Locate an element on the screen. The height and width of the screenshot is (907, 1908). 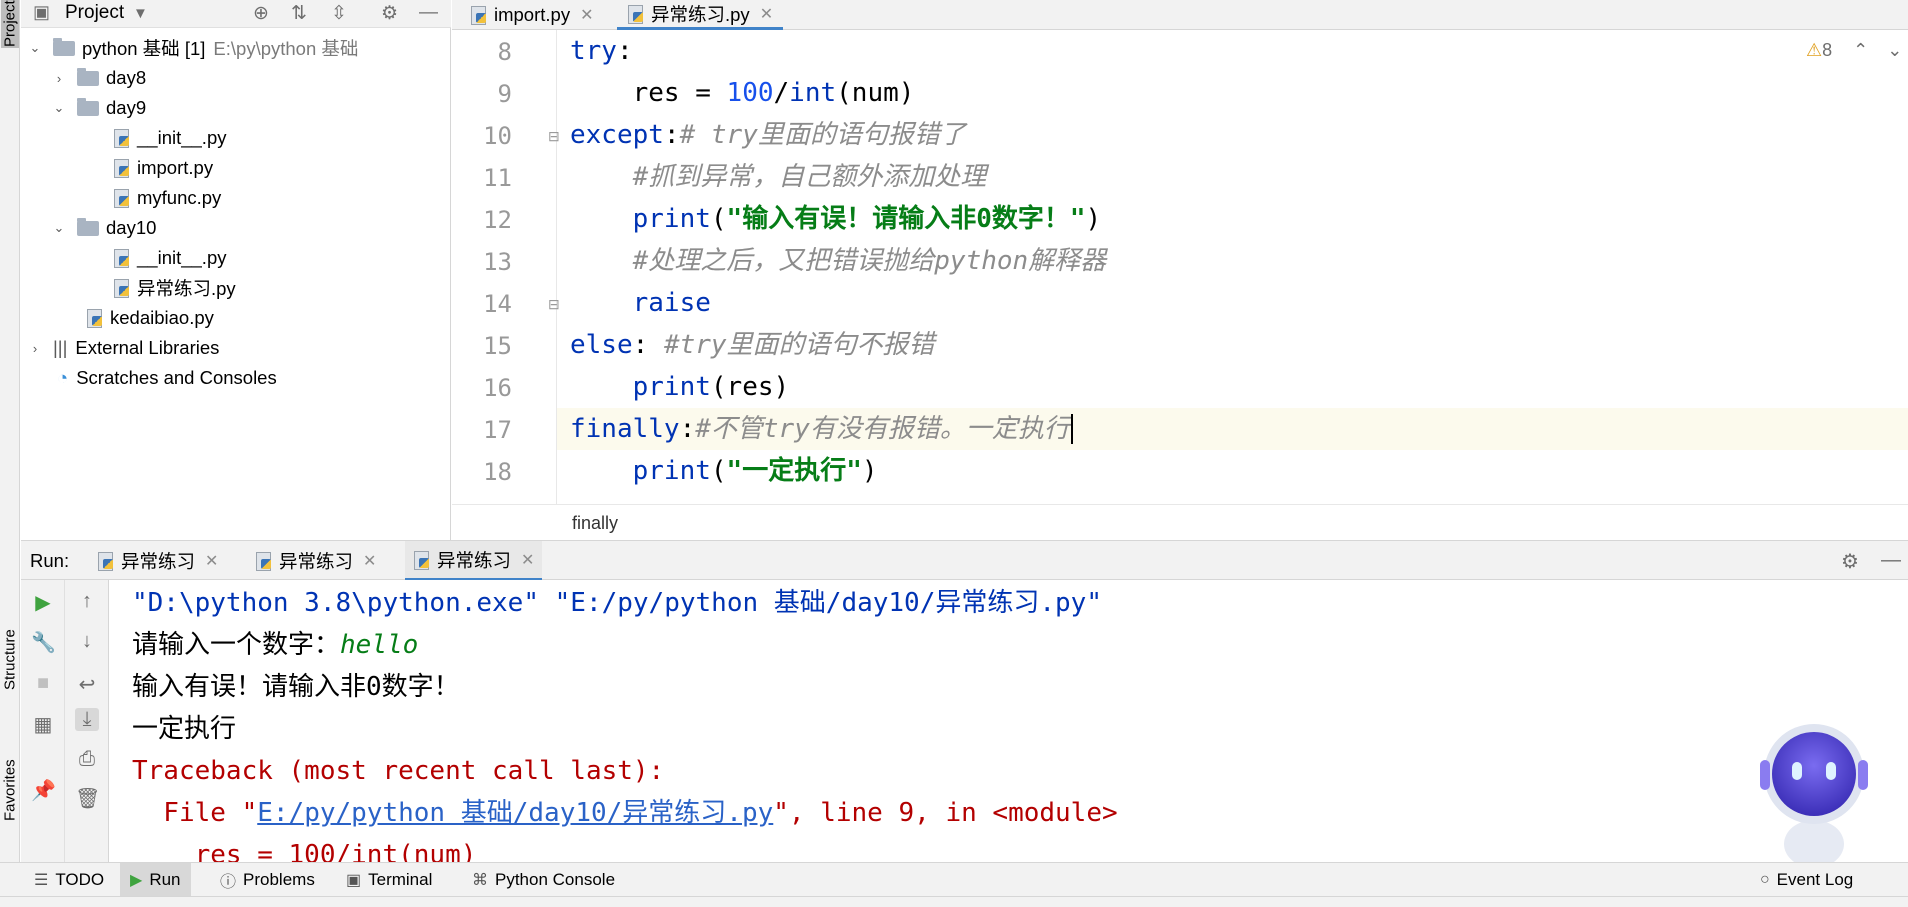
breadcrumb: finally is located at coordinates (1180, 522).